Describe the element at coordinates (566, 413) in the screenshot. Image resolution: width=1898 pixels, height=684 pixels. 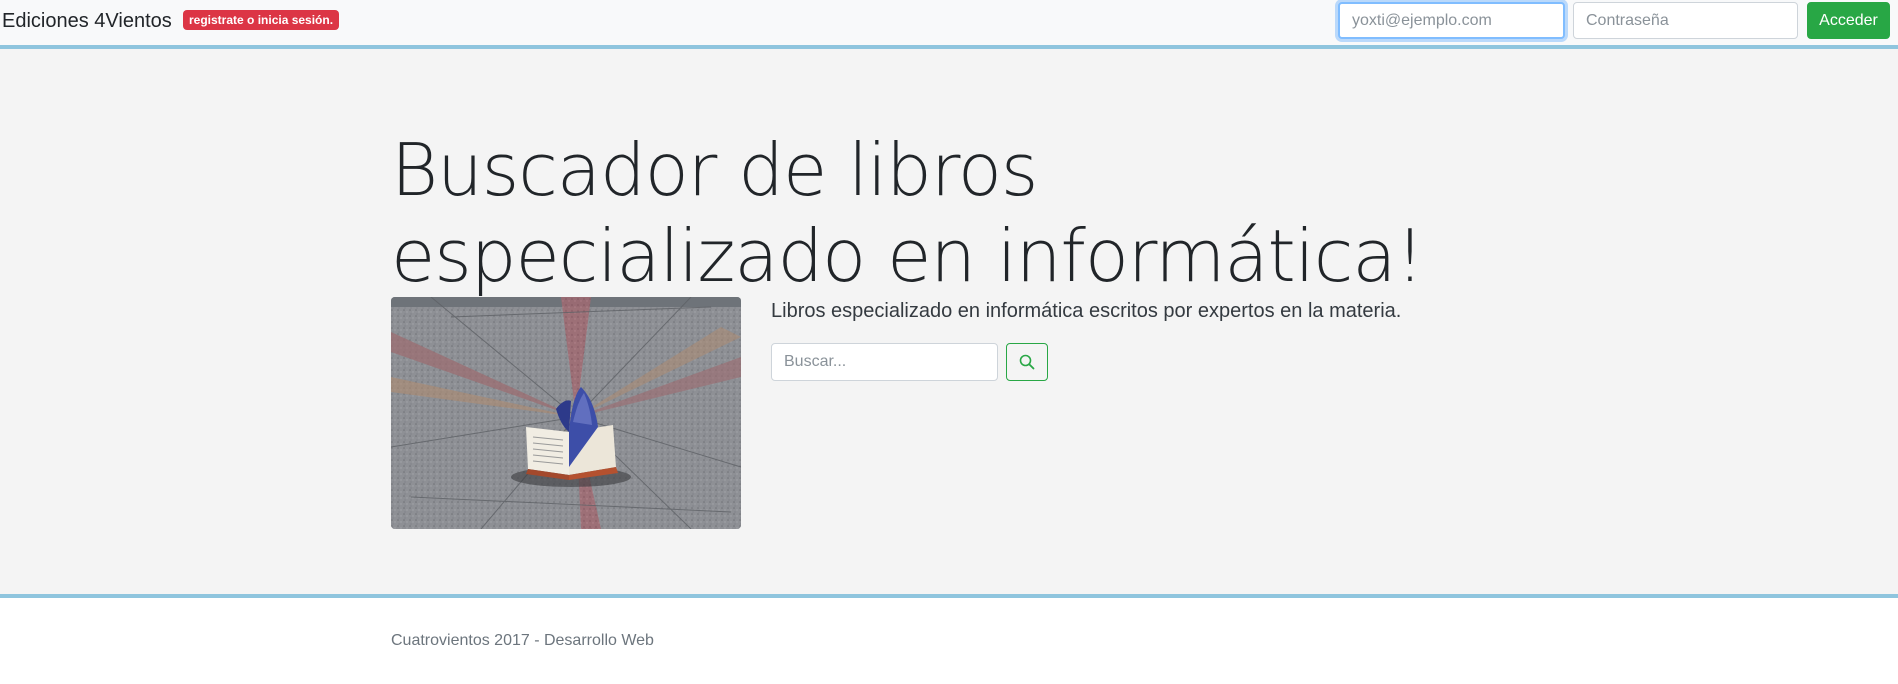
I see `book-image` at that location.